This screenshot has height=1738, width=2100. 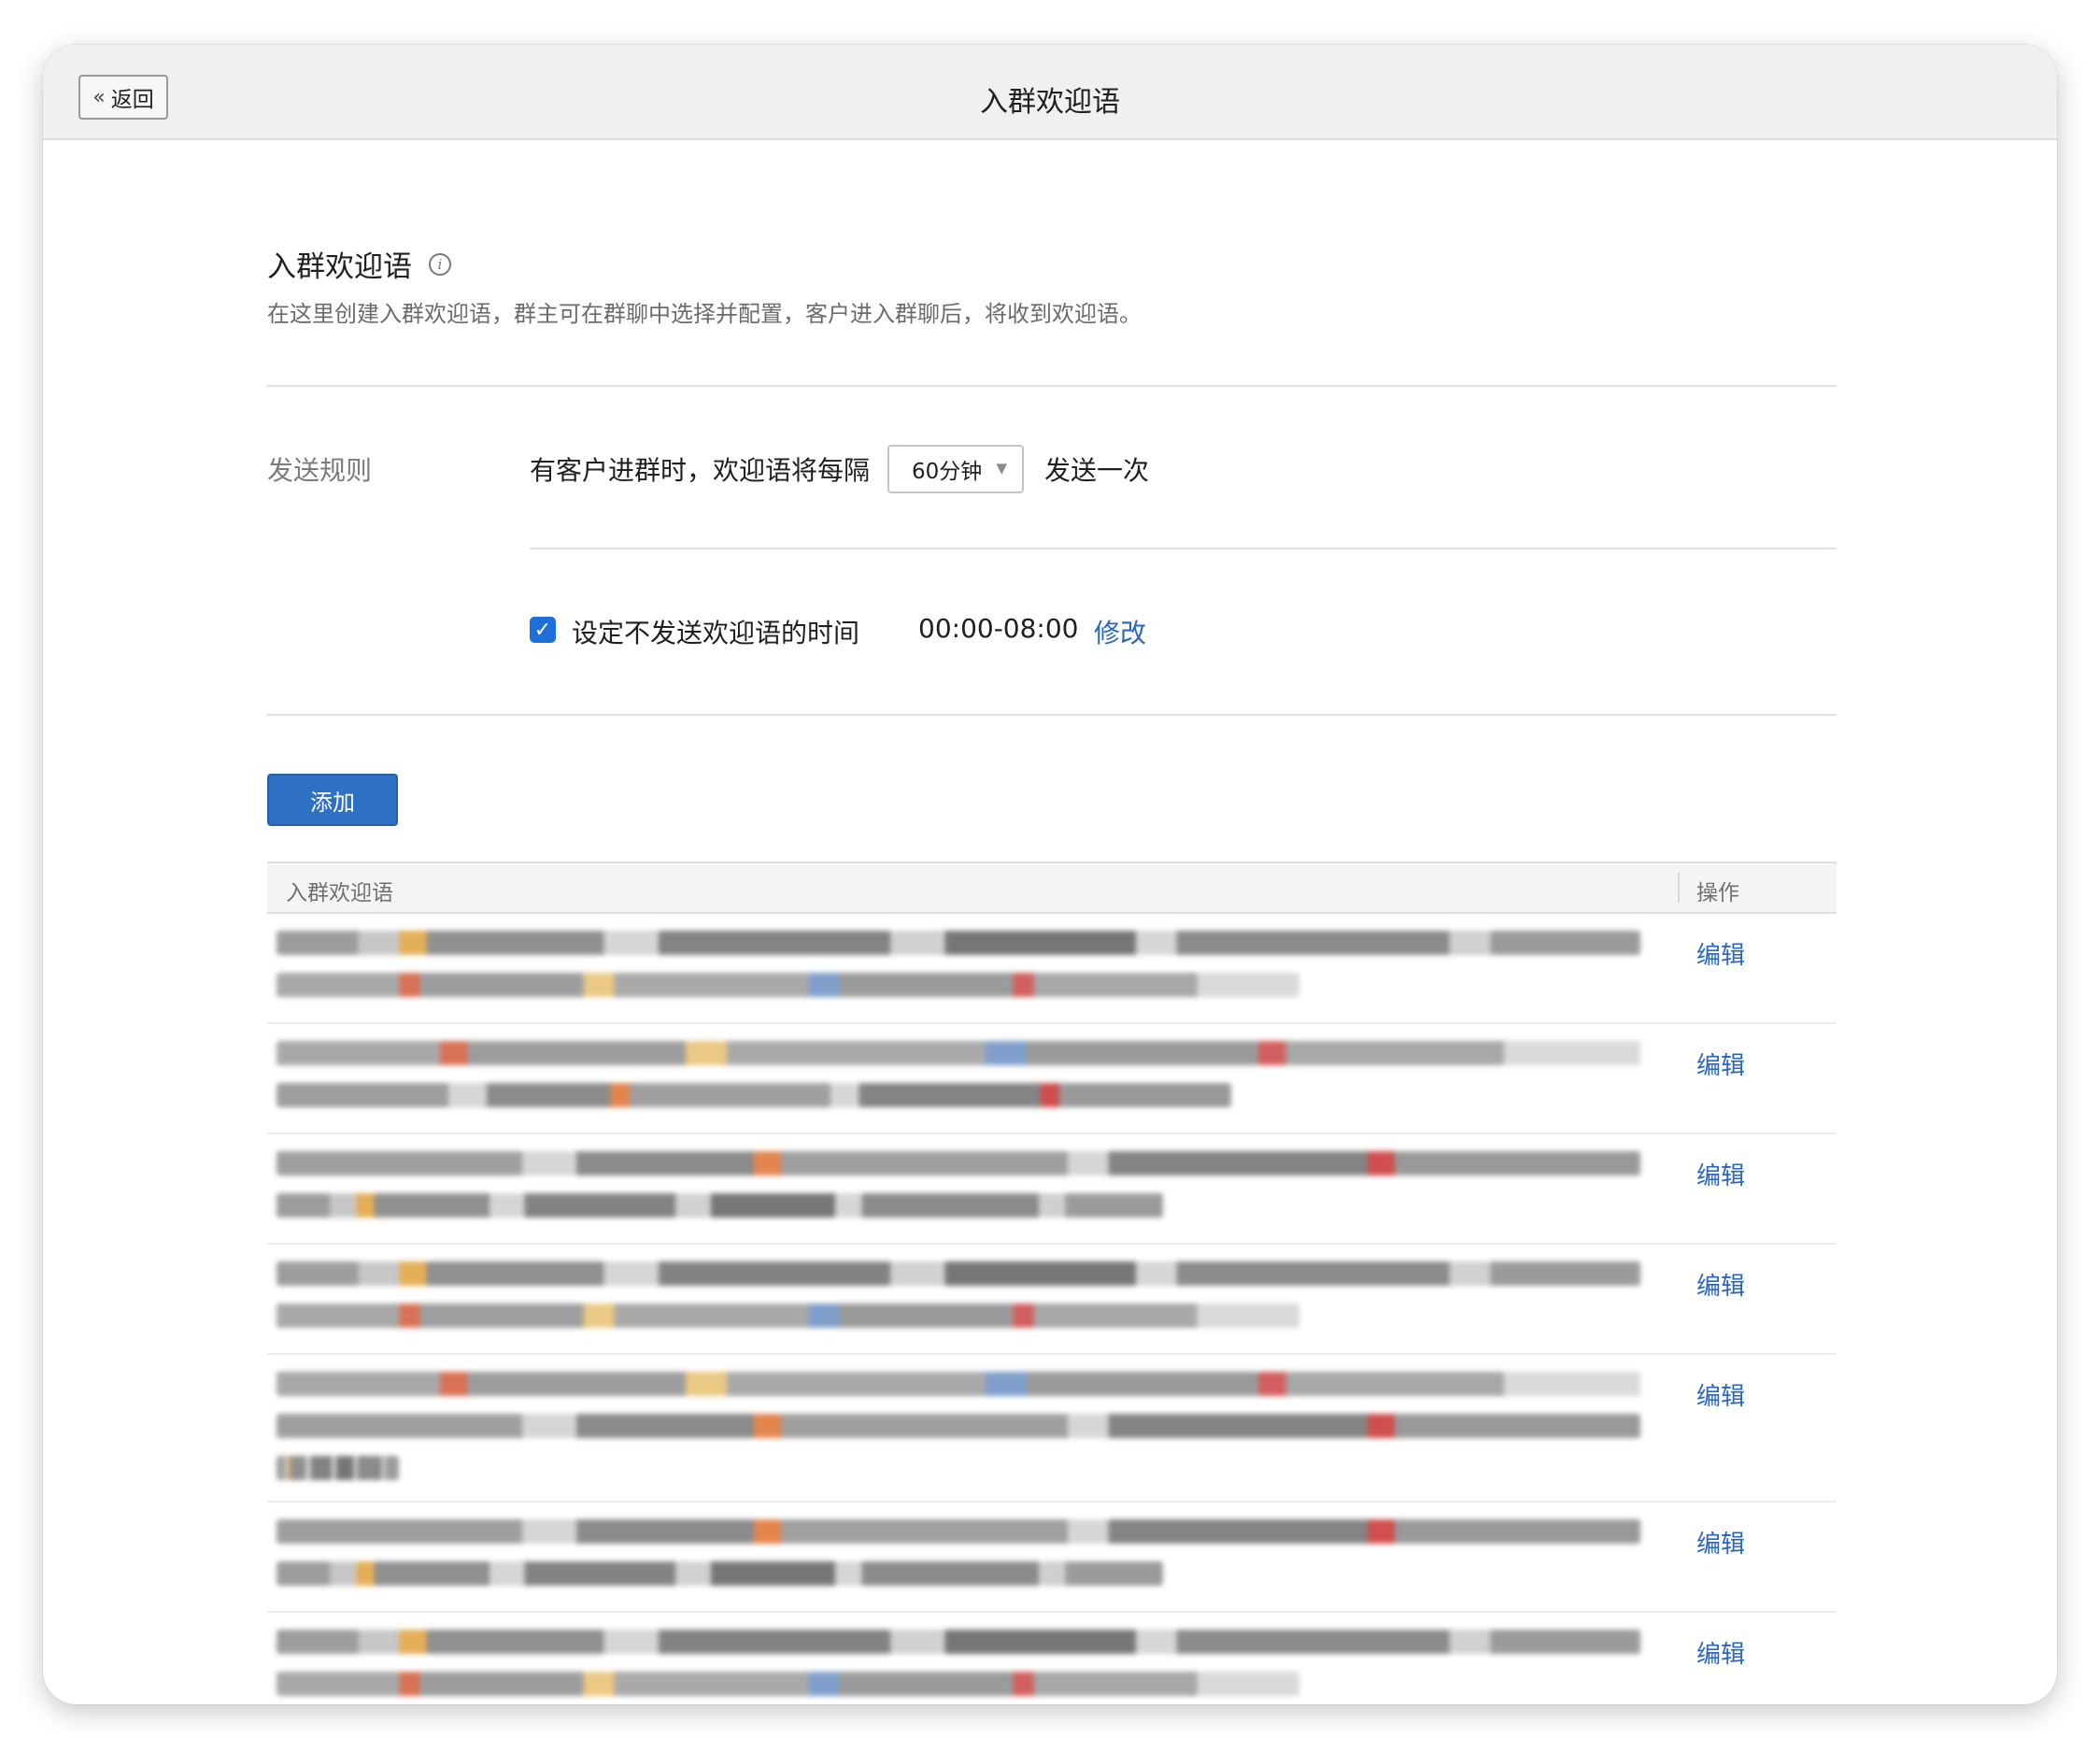 I want to click on caret-down-icon: ▼, so click(x=1002, y=468).